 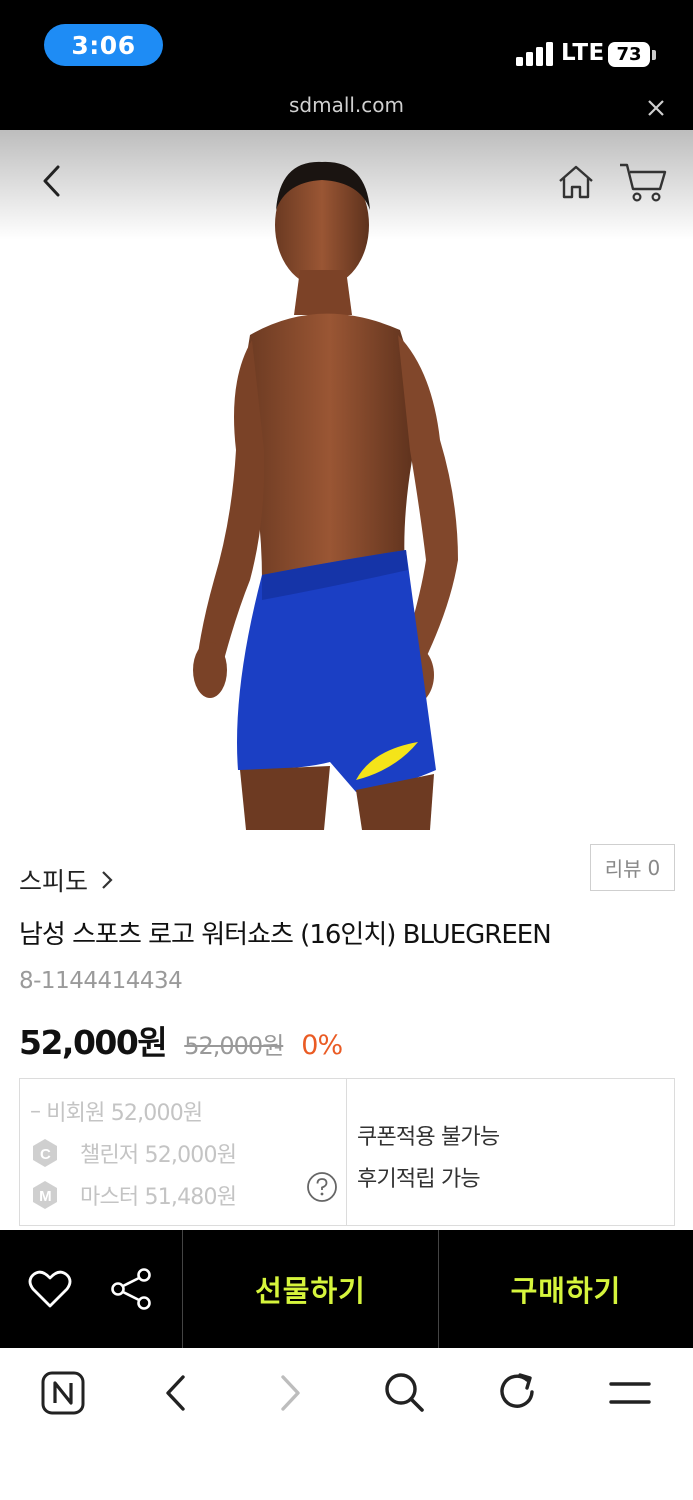 I want to click on browser-toolbar, so click(x=346, y=1424).